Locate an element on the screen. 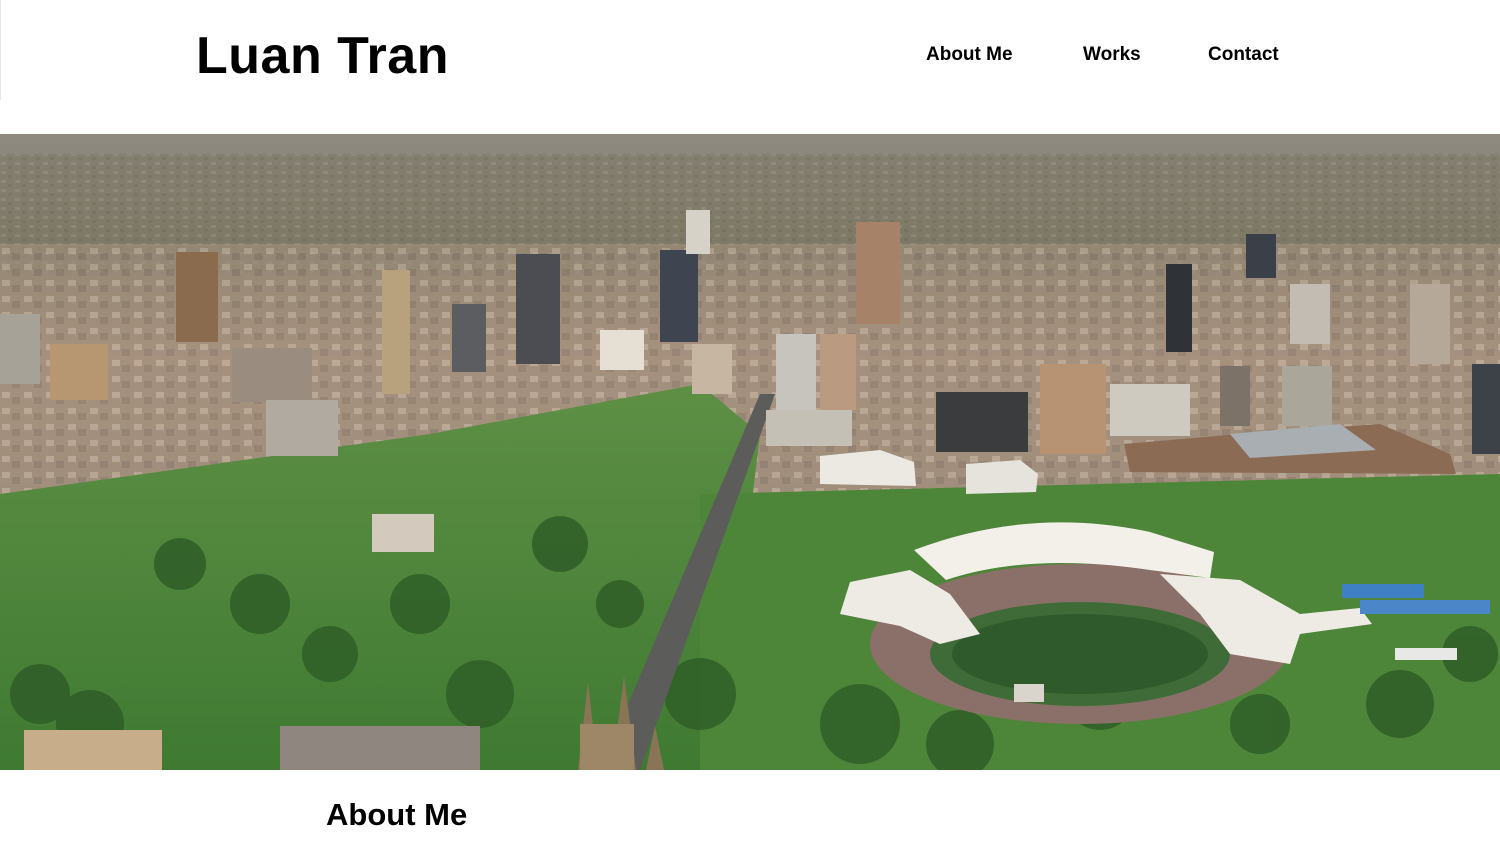  nav-link-contact: Contact is located at coordinates (1243, 55).